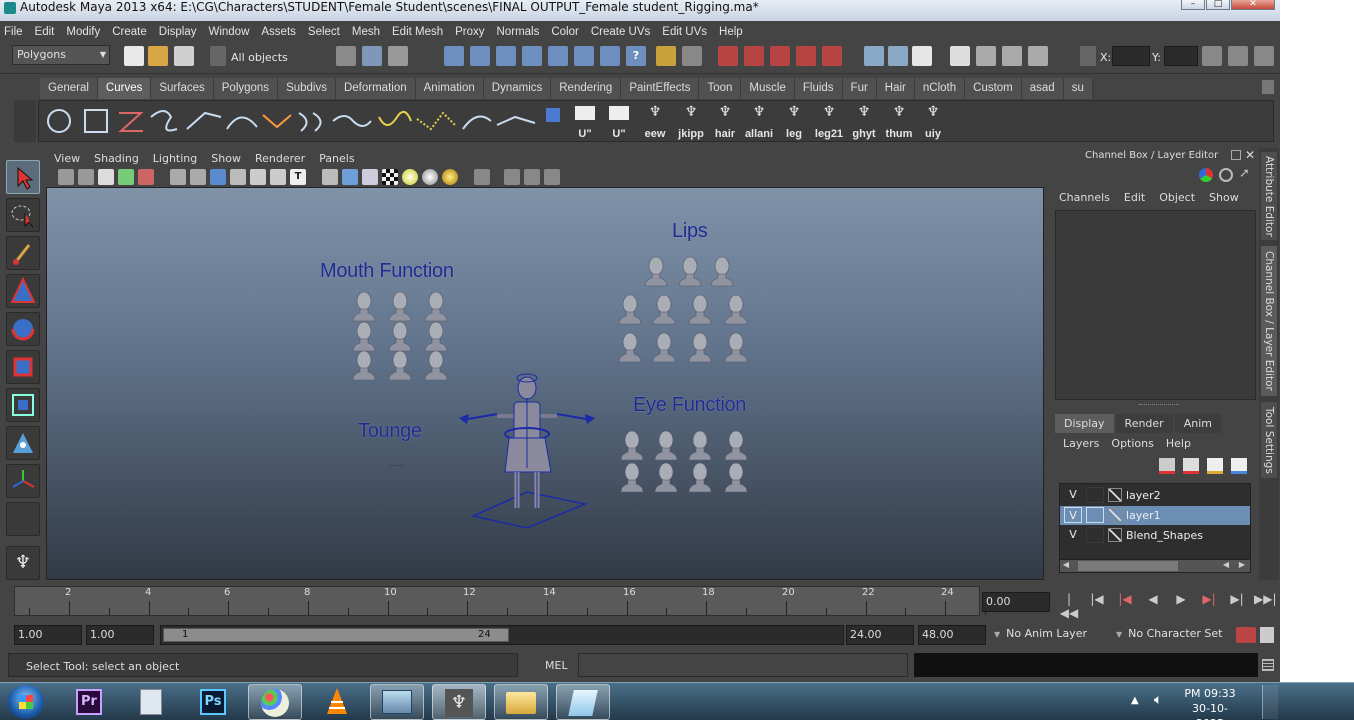 This screenshot has height=720, width=1354. Describe the element at coordinates (512, 177) in the screenshot. I see `xray-icon` at that location.